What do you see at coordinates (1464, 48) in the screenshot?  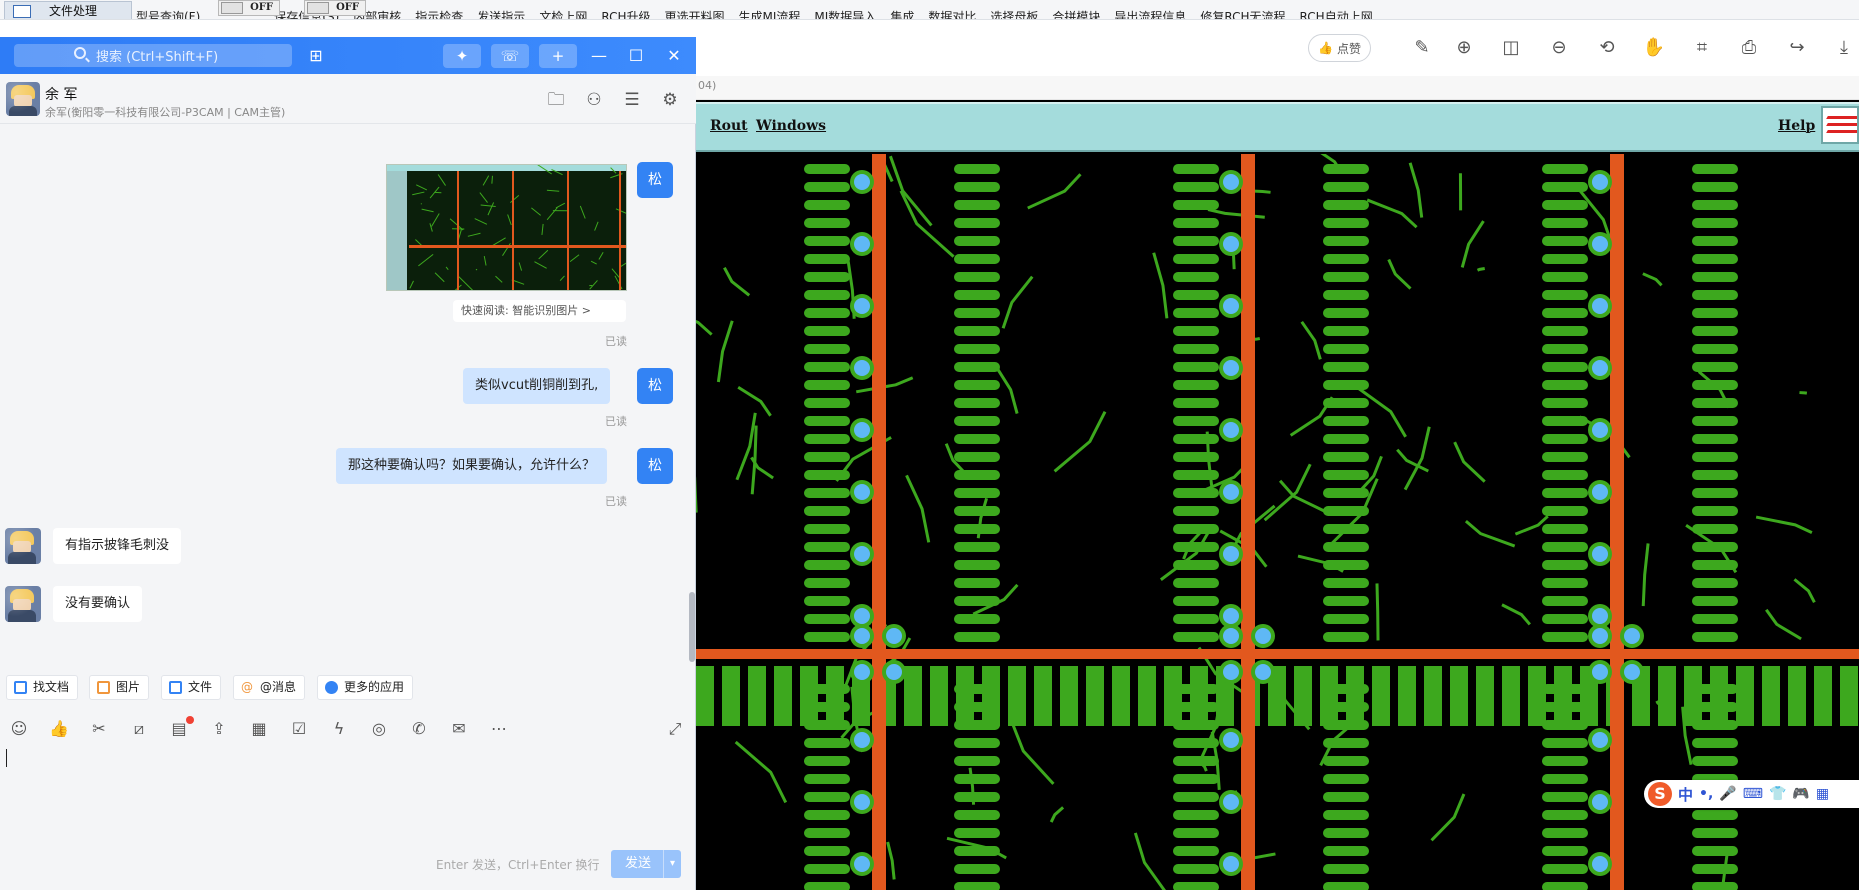 I see `zoom-in-icon: ⊕` at bounding box center [1464, 48].